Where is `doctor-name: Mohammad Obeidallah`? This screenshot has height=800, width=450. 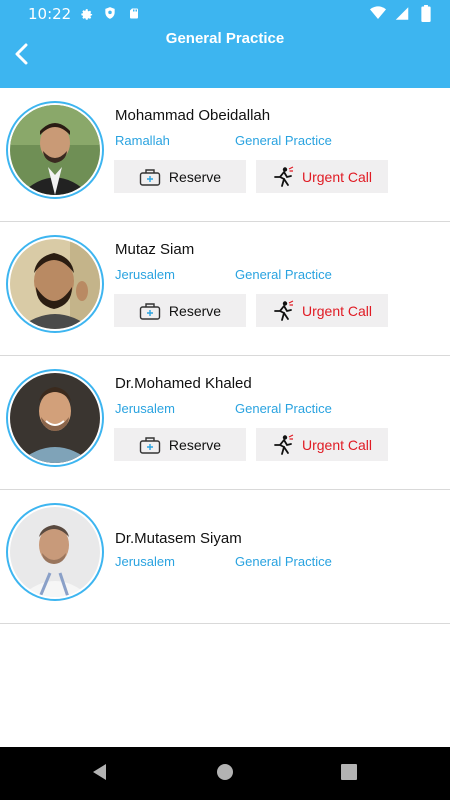
doctor-name: Mohammad Obeidallah is located at coordinates (193, 115).